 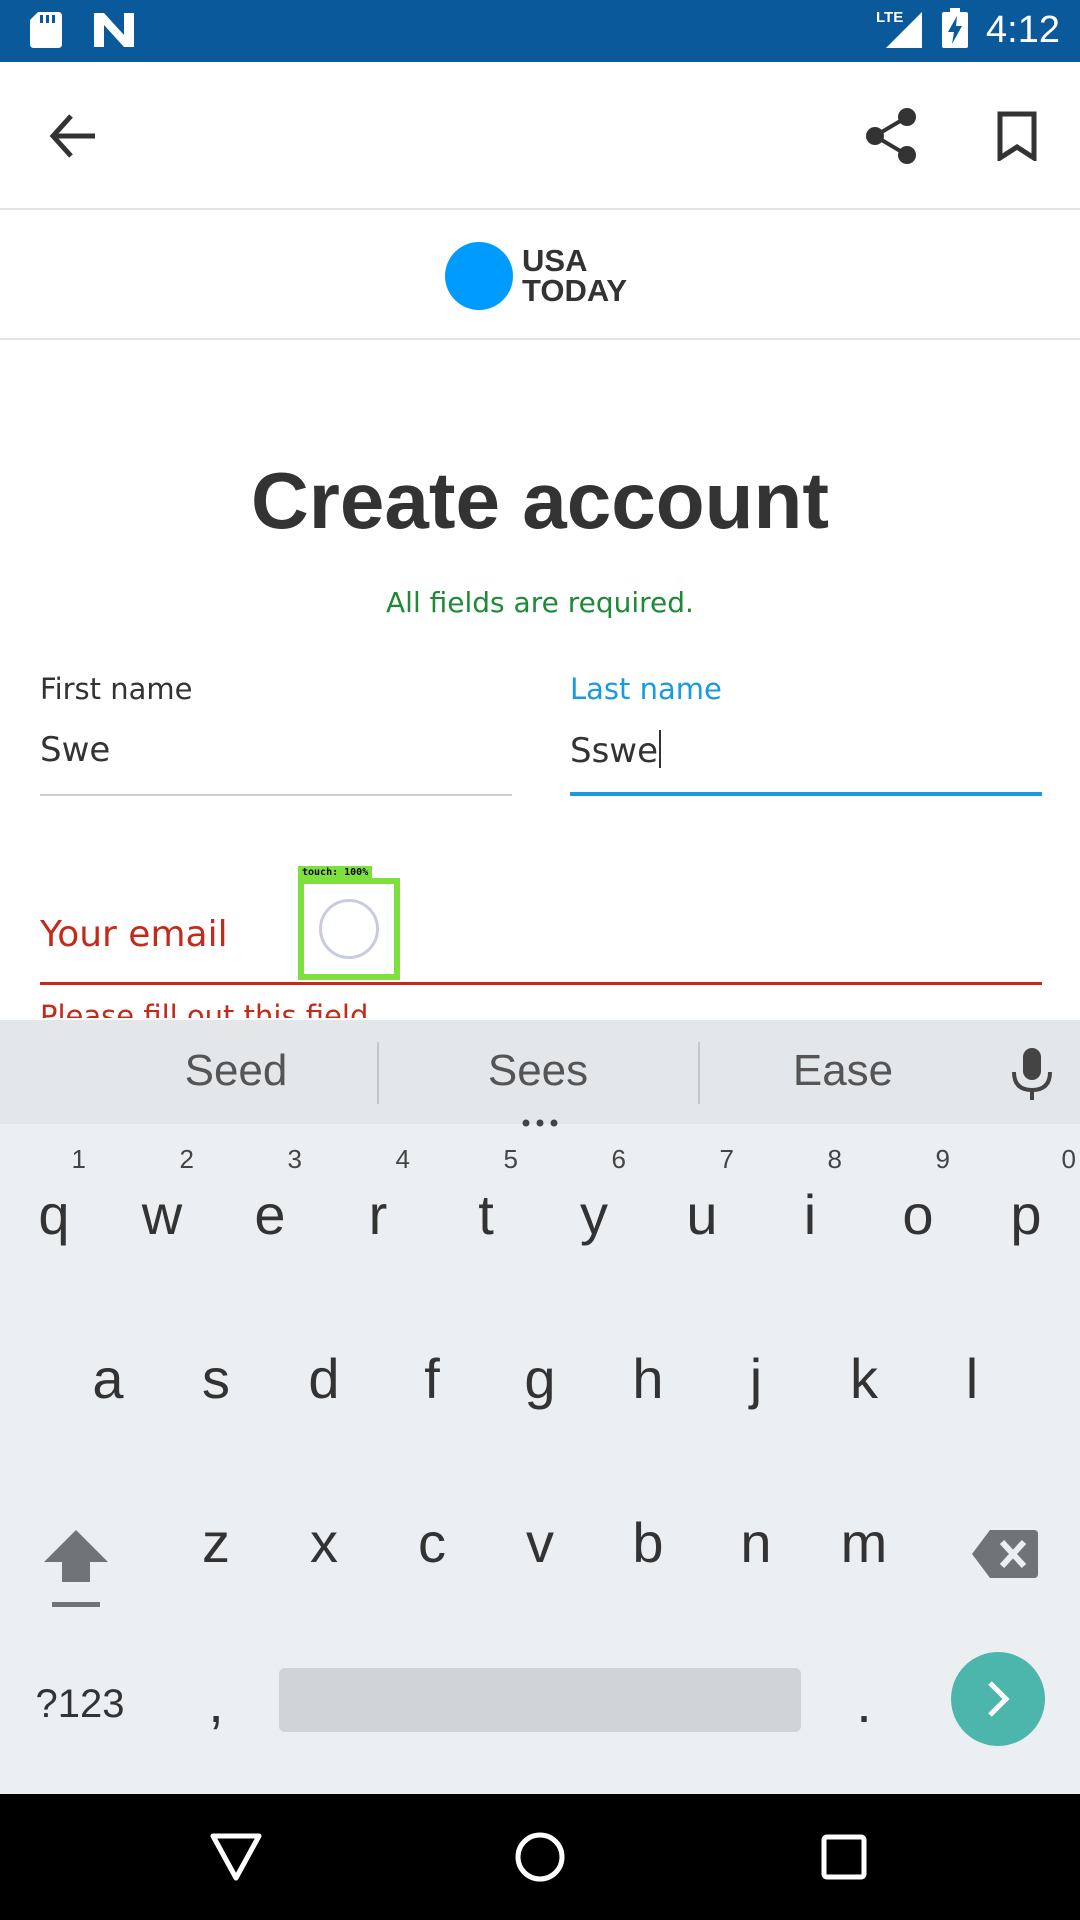 I want to click on nav-home-button, so click(x=540, y=1857).